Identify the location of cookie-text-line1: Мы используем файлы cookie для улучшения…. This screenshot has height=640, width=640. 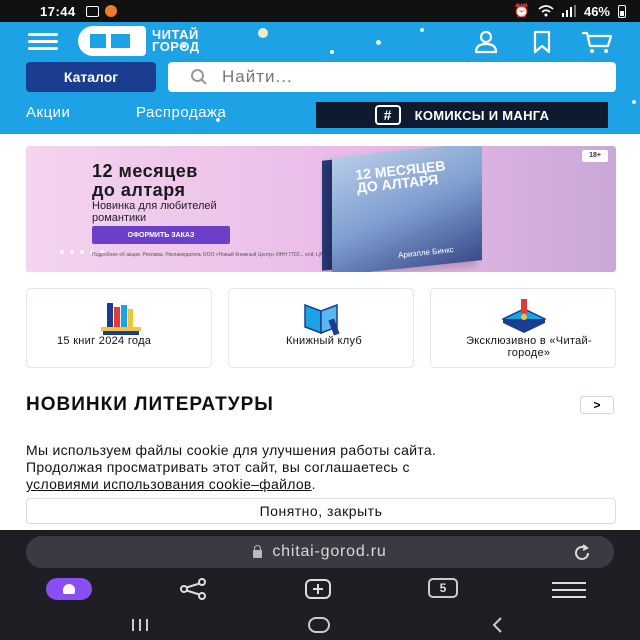
(231, 450).